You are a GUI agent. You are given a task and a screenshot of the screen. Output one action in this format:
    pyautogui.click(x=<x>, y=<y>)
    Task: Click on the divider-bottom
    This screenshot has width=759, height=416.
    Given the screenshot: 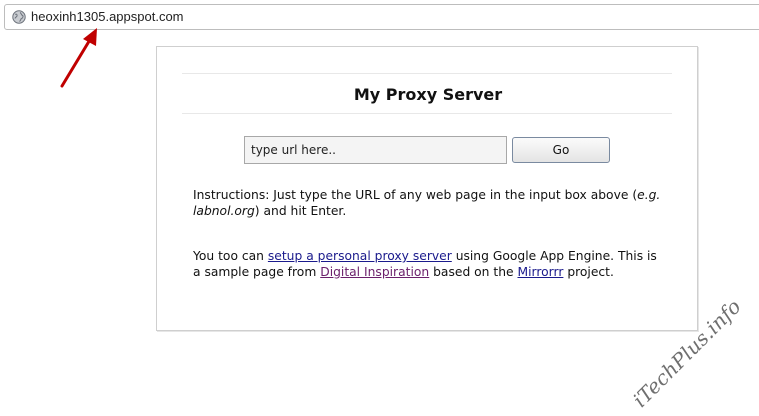 What is the action you would take?
    pyautogui.click(x=427, y=113)
    